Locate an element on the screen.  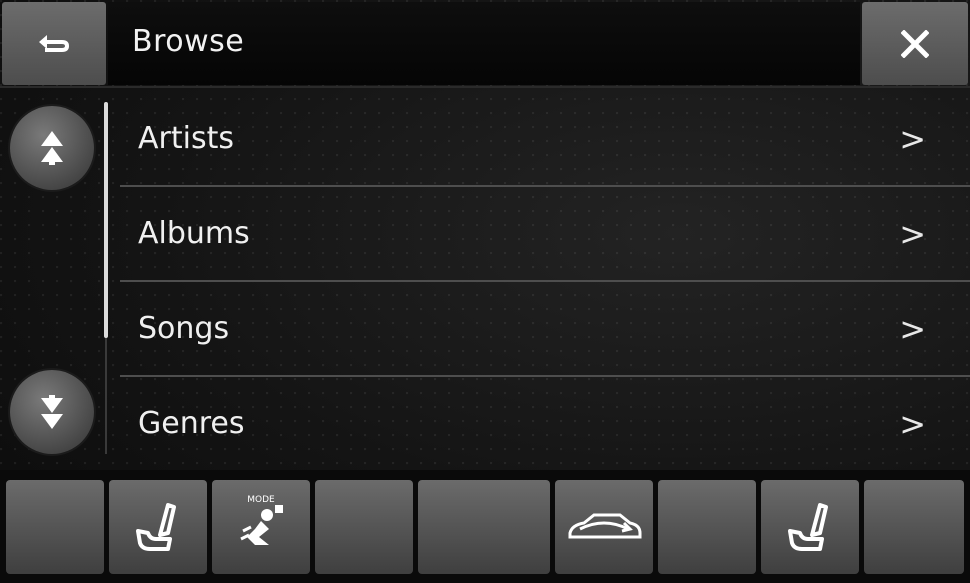
close-icon is located at coordinates (915, 43).